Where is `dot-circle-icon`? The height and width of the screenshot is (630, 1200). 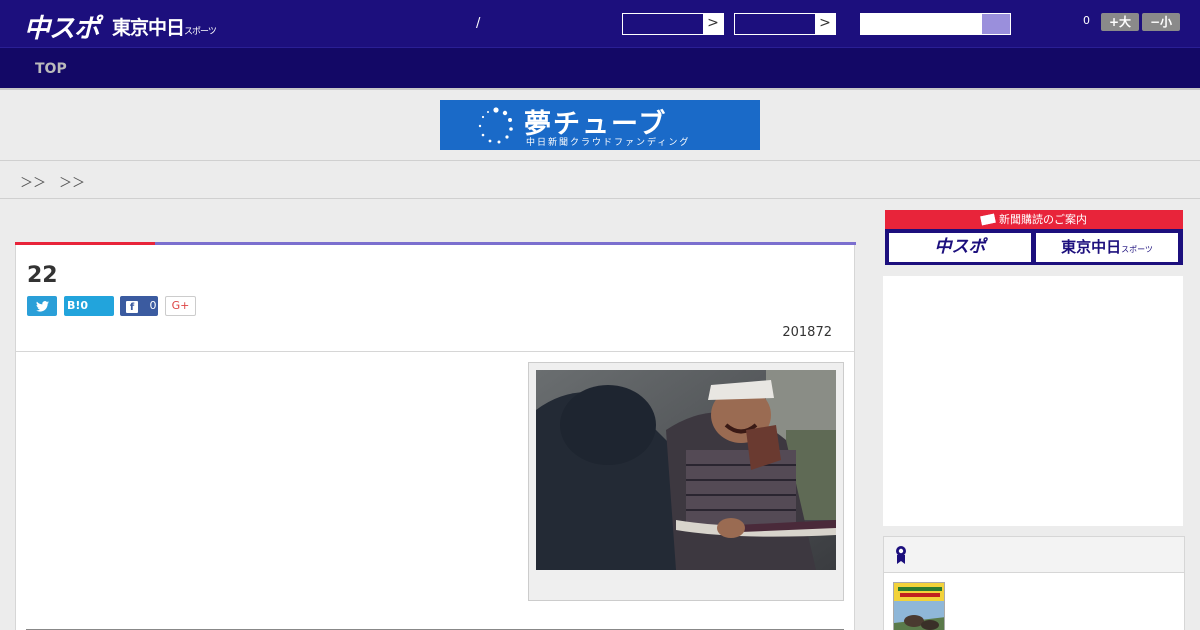
dot-circle-icon is located at coordinates (495, 125).